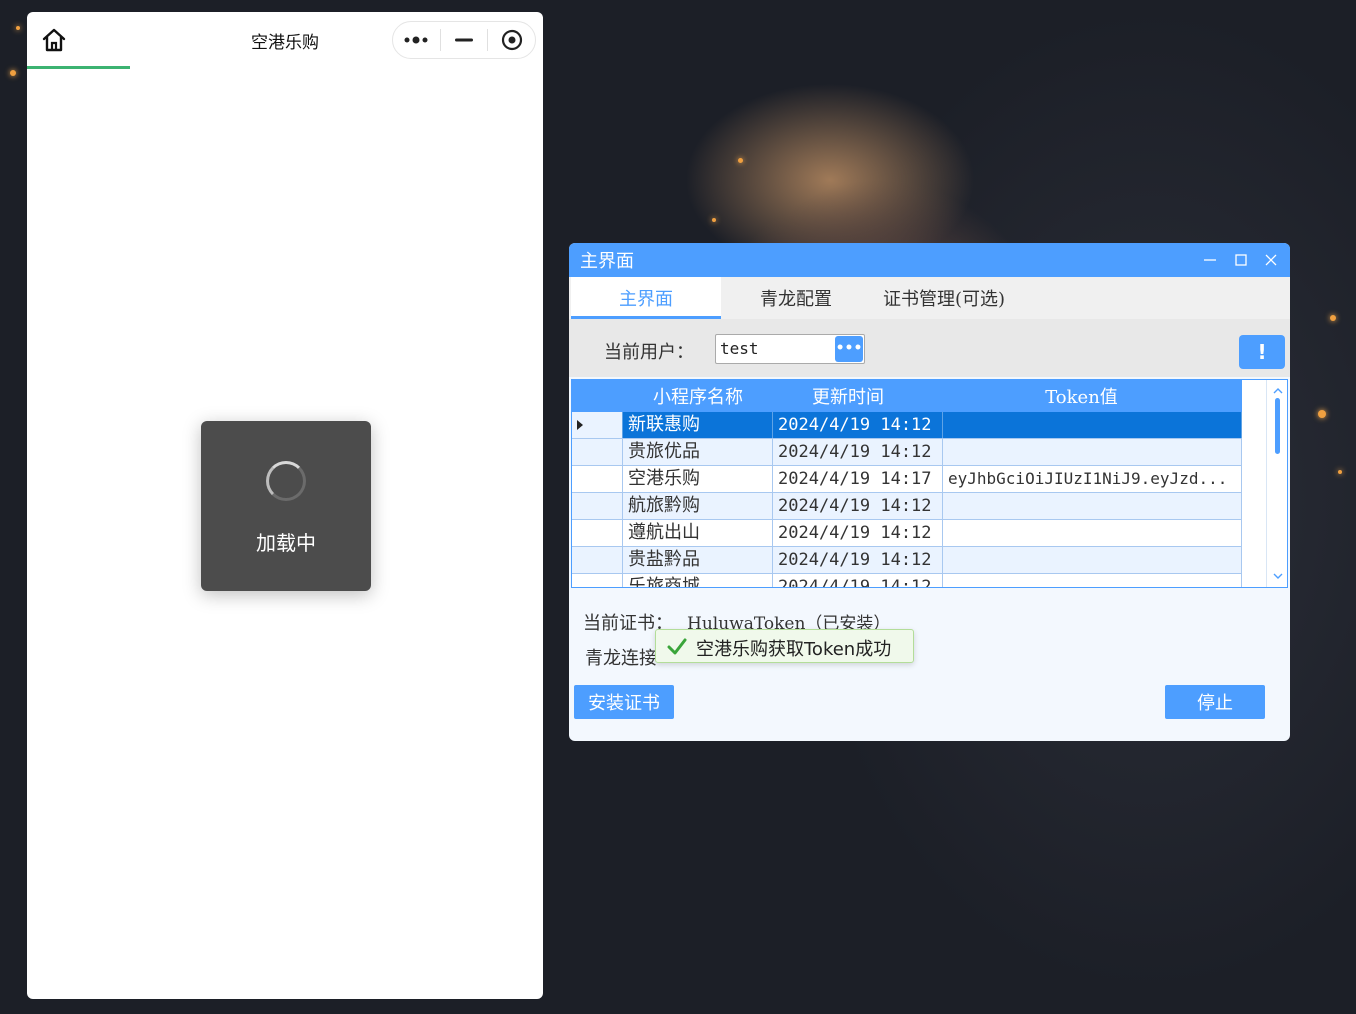 Image resolution: width=1356 pixels, height=1014 pixels. I want to click on minimize-icon, so click(1210, 260).